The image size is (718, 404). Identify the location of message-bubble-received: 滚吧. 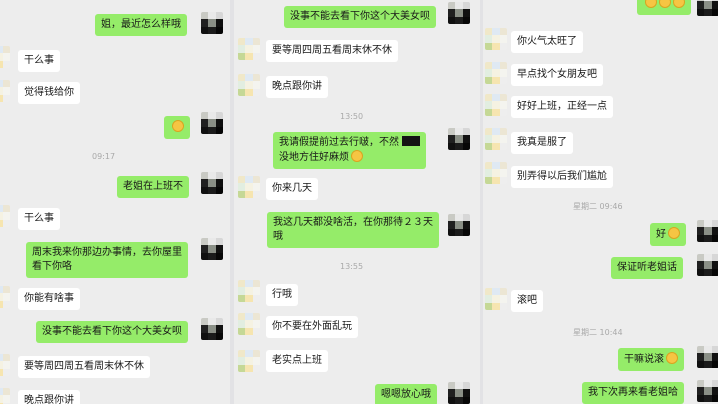
(527, 301).